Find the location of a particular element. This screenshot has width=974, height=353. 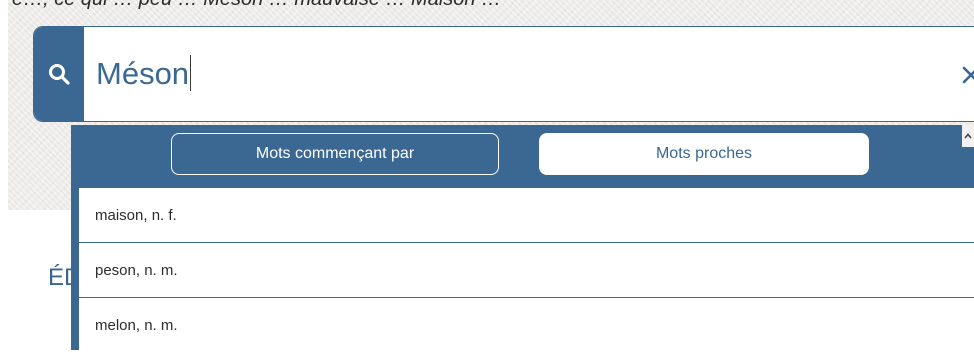

close-icon is located at coordinates (968, 75).